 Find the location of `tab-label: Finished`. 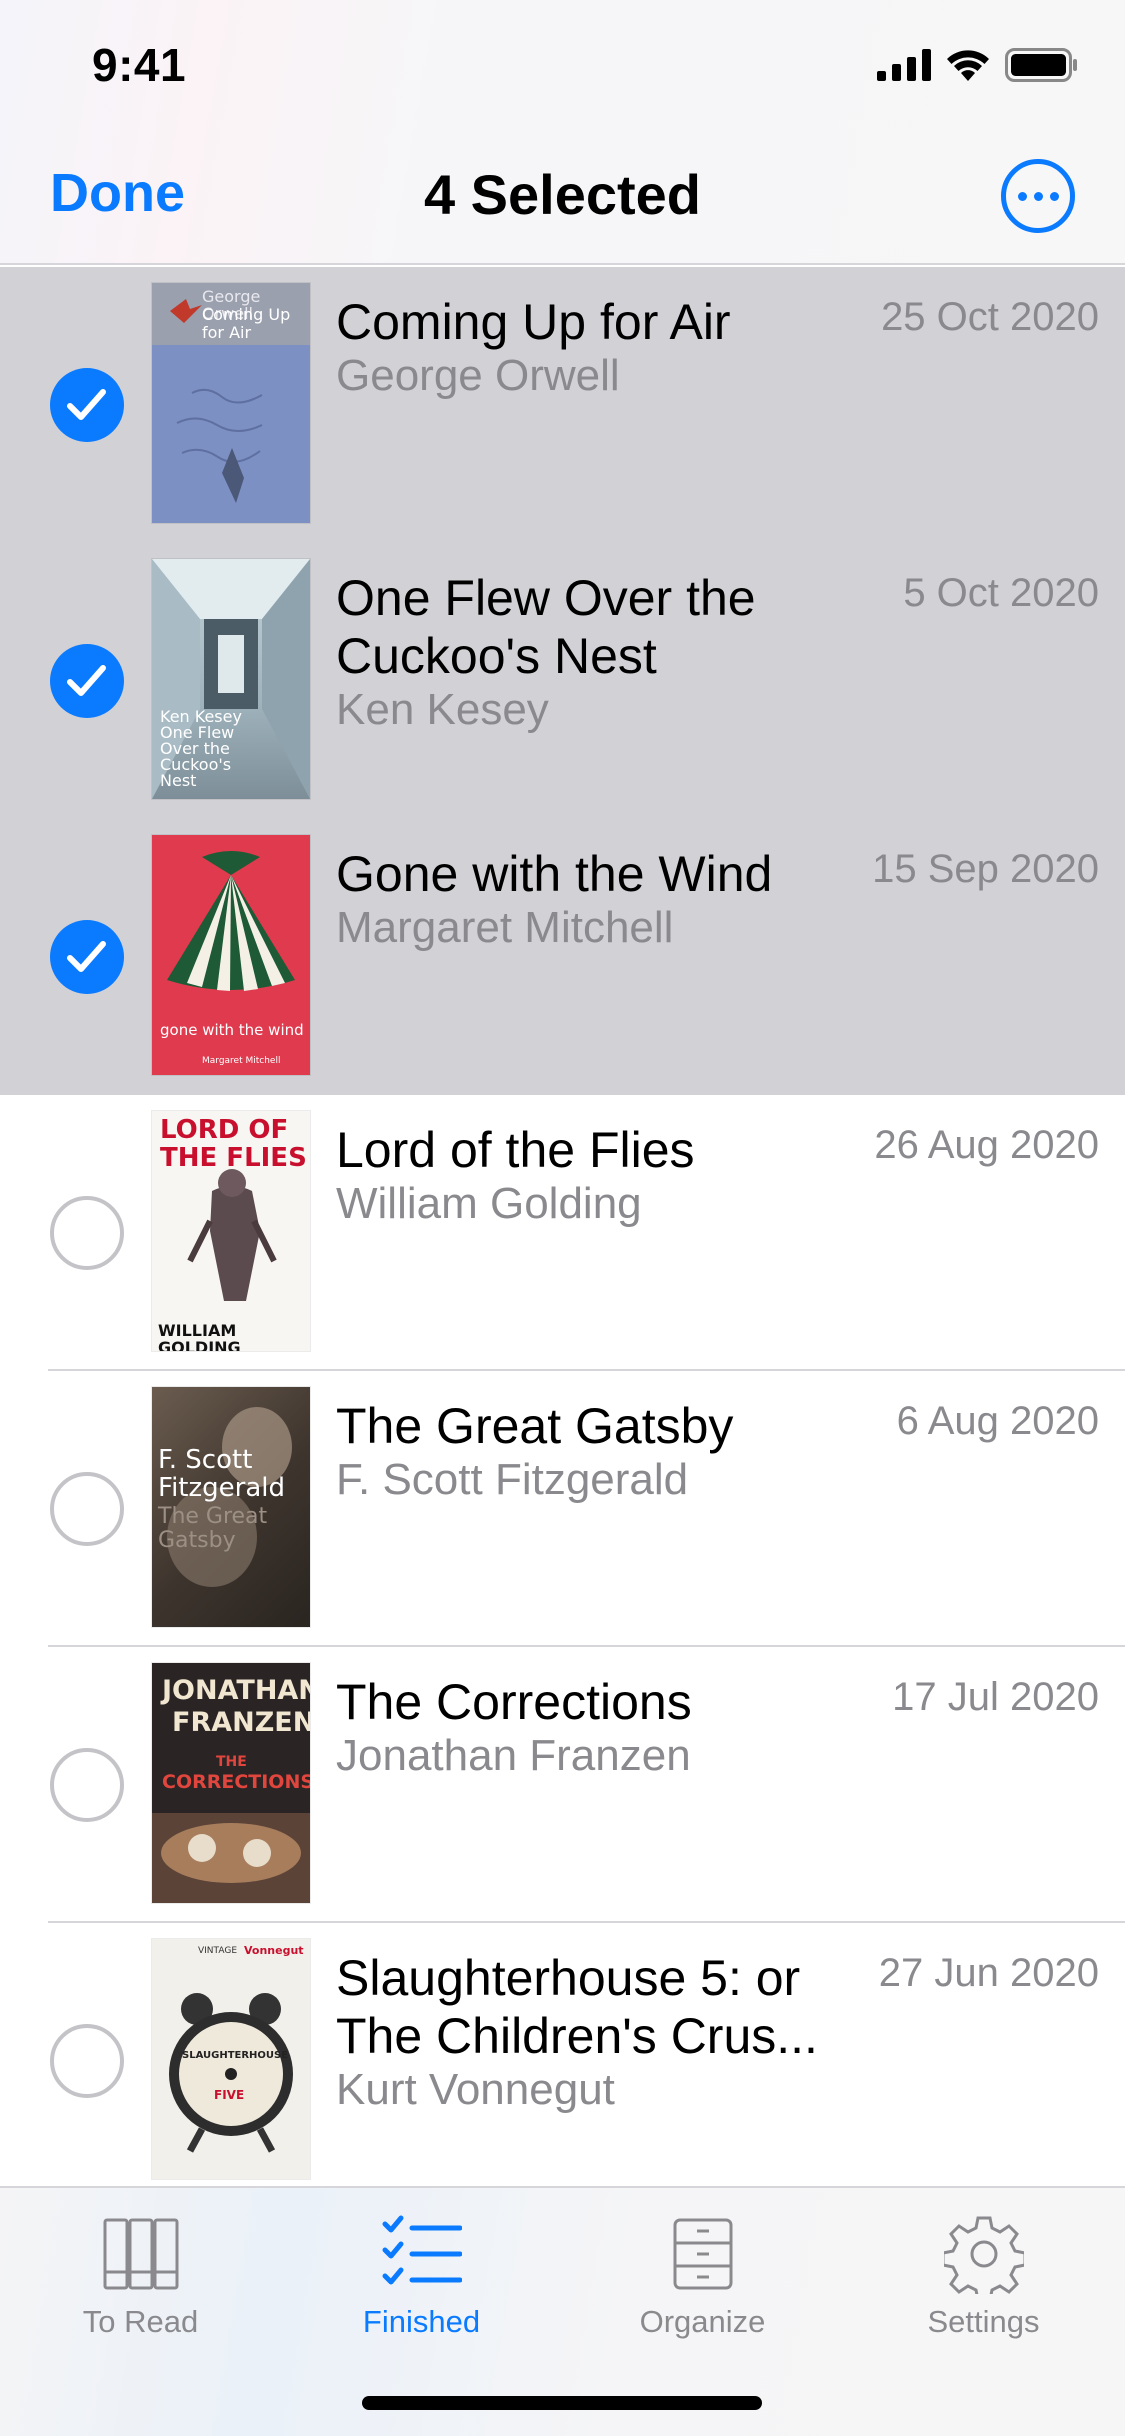

tab-label: Finished is located at coordinates (421, 2321).